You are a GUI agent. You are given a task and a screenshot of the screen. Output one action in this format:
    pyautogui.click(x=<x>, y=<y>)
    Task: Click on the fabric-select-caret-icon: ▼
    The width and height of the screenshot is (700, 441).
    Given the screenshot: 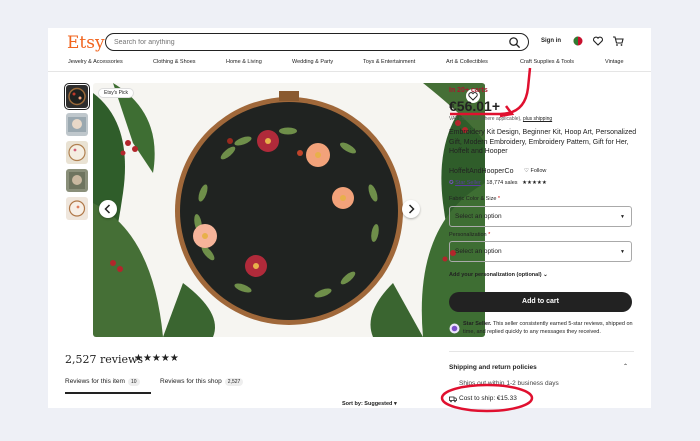 What is the action you would take?
    pyautogui.click(x=622, y=217)
    